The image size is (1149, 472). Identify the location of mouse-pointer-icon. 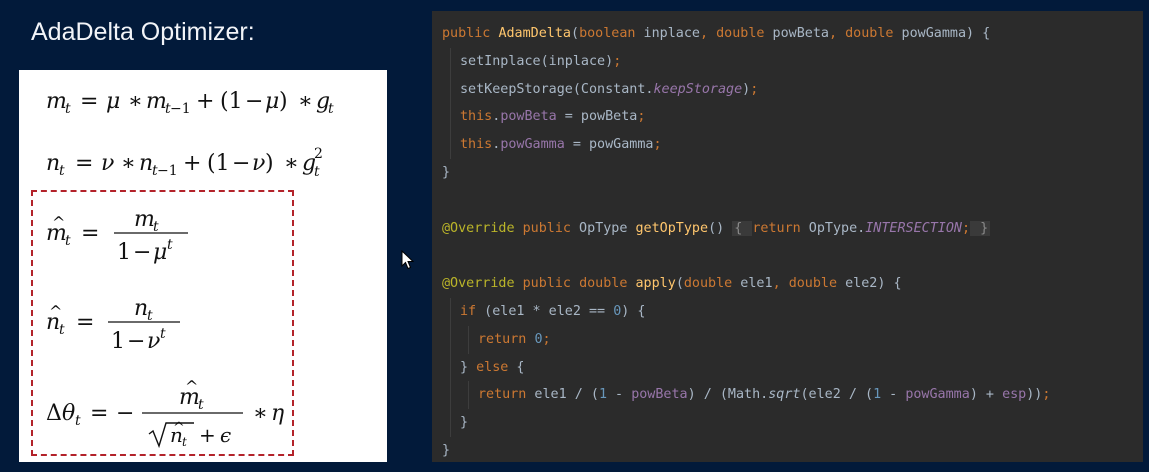
(408, 262).